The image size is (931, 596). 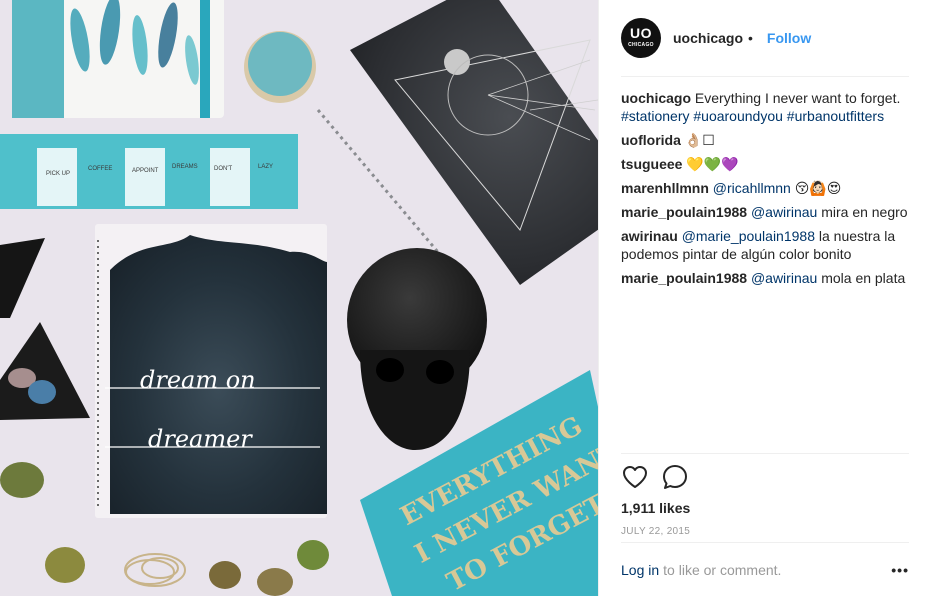 What do you see at coordinates (656, 98) in the screenshot?
I see `caption-author: uochicago` at bounding box center [656, 98].